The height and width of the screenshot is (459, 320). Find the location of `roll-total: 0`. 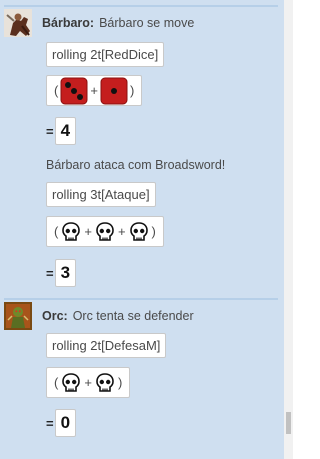

roll-total: 0 is located at coordinates (65, 423).